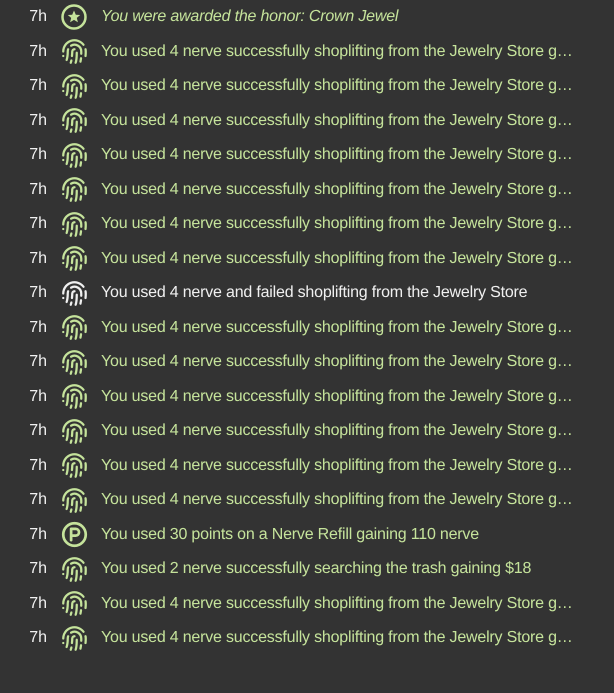 The width and height of the screenshot is (614, 693). I want to click on event-message: You used 4 nerve and failed shoplifting from the Jewelry Store, so click(314, 293).